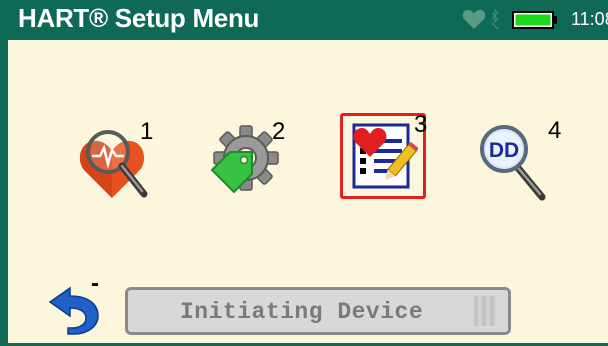  Describe the element at coordinates (504, 150) in the screenshot. I see `svg-text: DD` at that location.